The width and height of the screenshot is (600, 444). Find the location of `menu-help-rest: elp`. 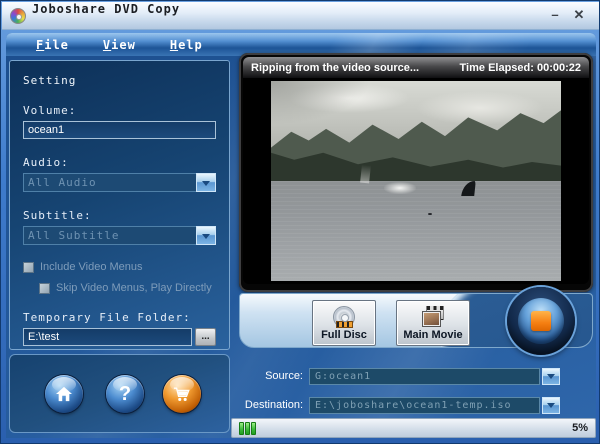

menu-help-rest: elp is located at coordinates (190, 44).